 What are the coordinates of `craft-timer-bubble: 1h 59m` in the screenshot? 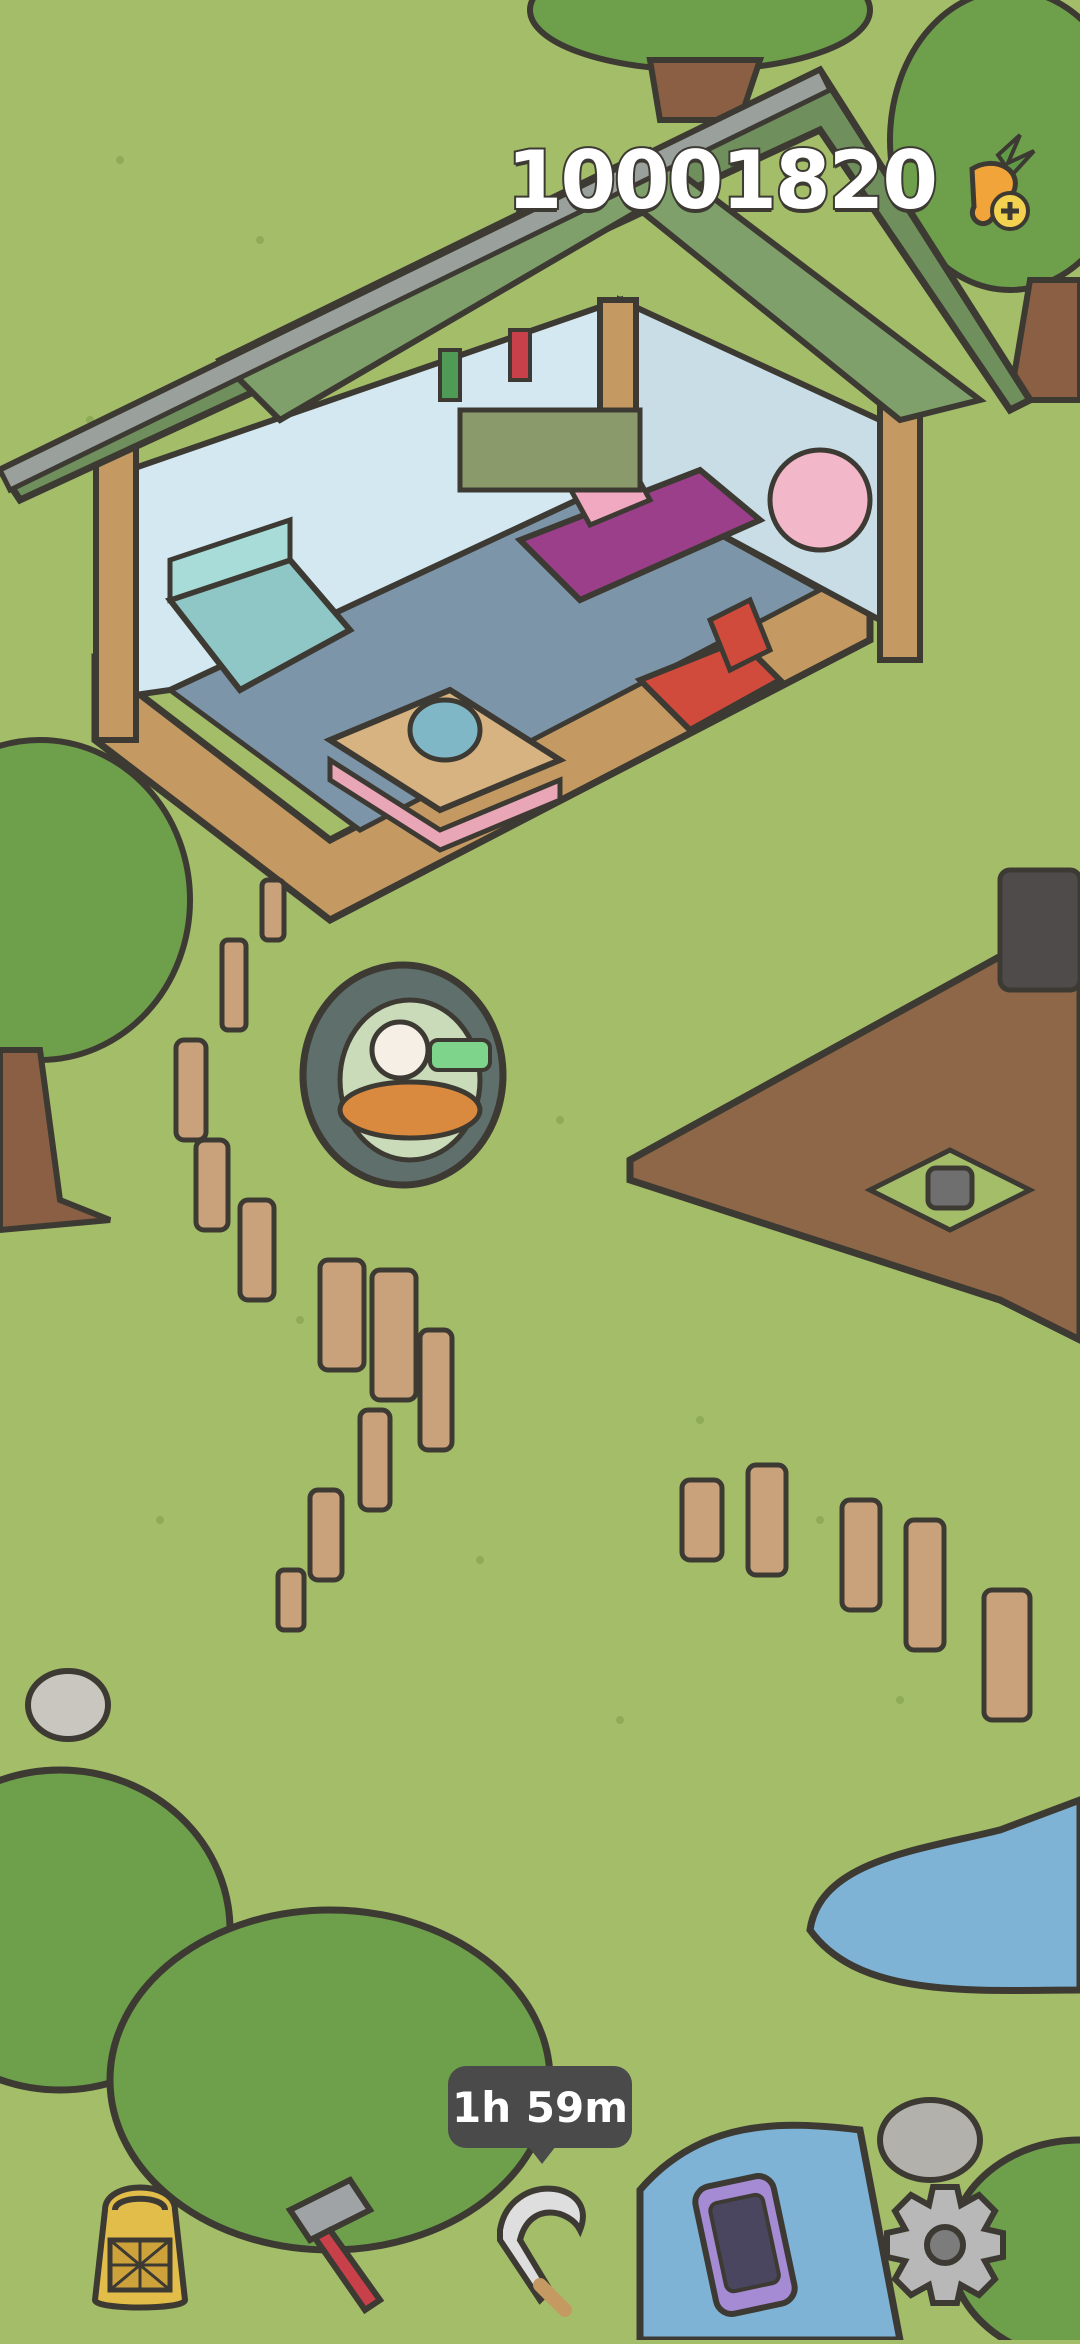 It's located at (540, 2115).